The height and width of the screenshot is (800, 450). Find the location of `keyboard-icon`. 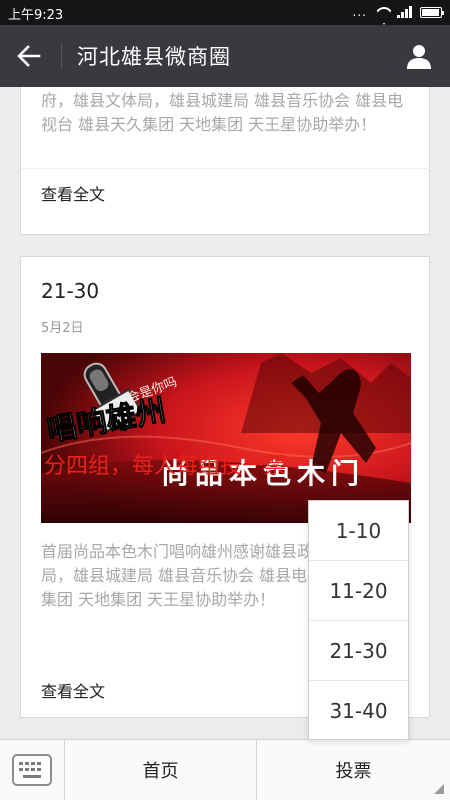

keyboard-icon is located at coordinates (32, 770).